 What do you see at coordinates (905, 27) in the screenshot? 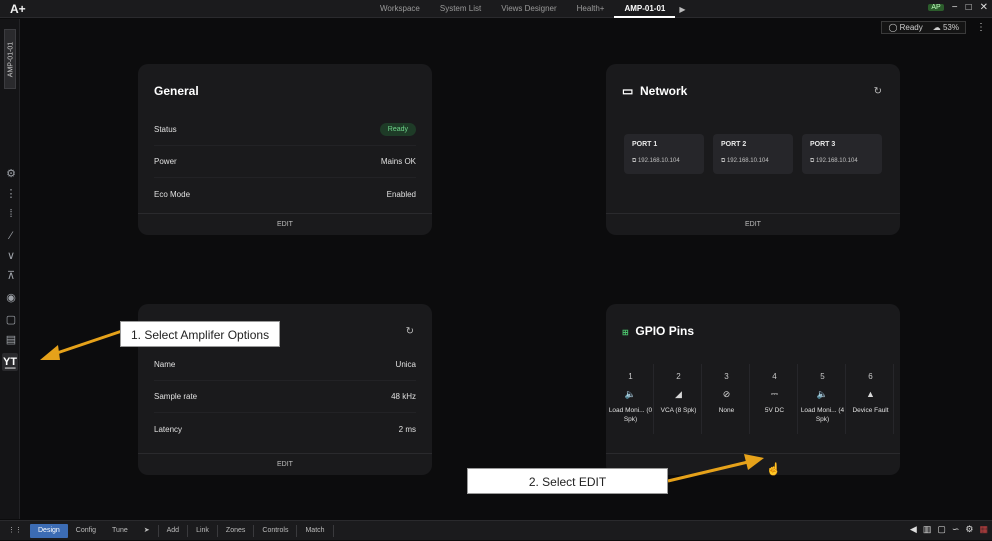
I see `ready-status: ◯ Ready` at bounding box center [905, 27].